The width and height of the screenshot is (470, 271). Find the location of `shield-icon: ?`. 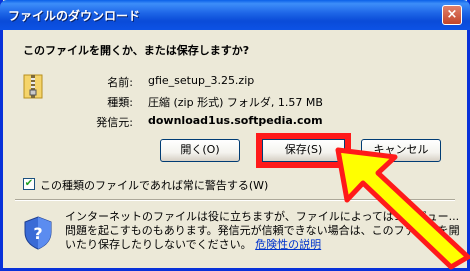

shield-icon: ? is located at coordinates (38, 233).